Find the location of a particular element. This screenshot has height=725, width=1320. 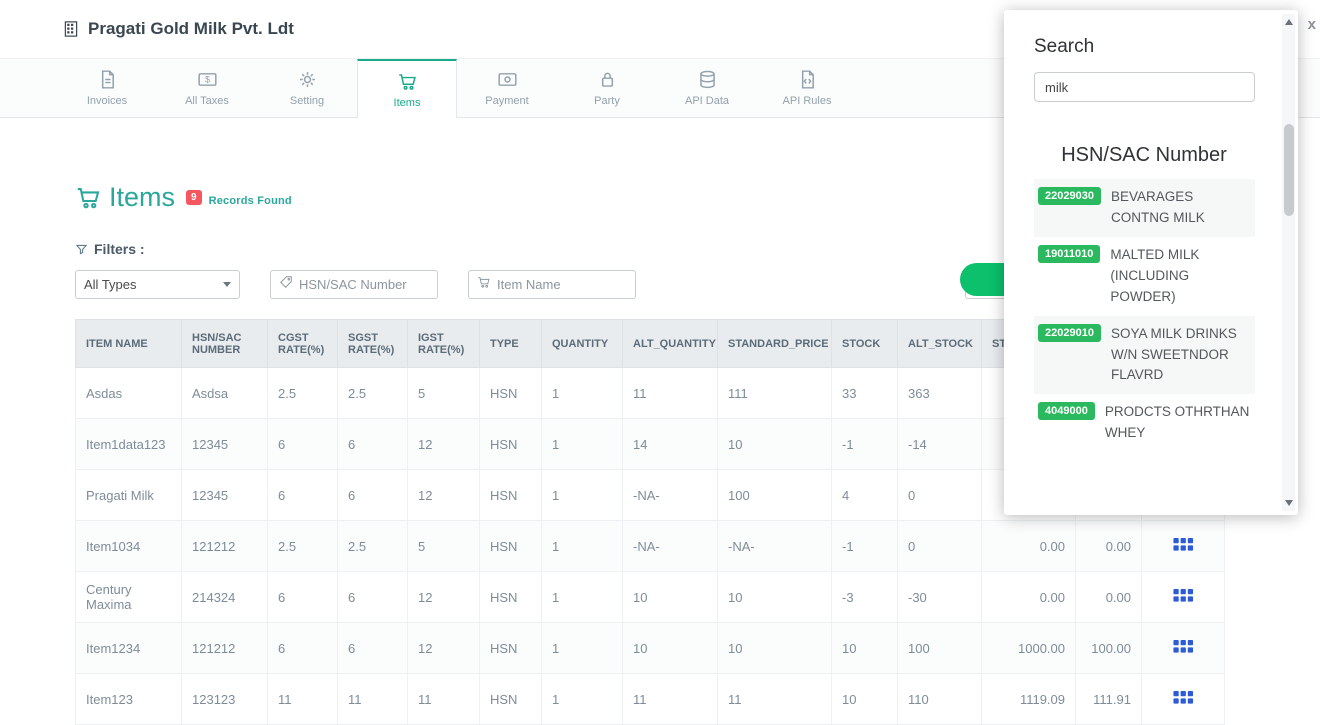

filter-funnel-icon is located at coordinates (81, 249).